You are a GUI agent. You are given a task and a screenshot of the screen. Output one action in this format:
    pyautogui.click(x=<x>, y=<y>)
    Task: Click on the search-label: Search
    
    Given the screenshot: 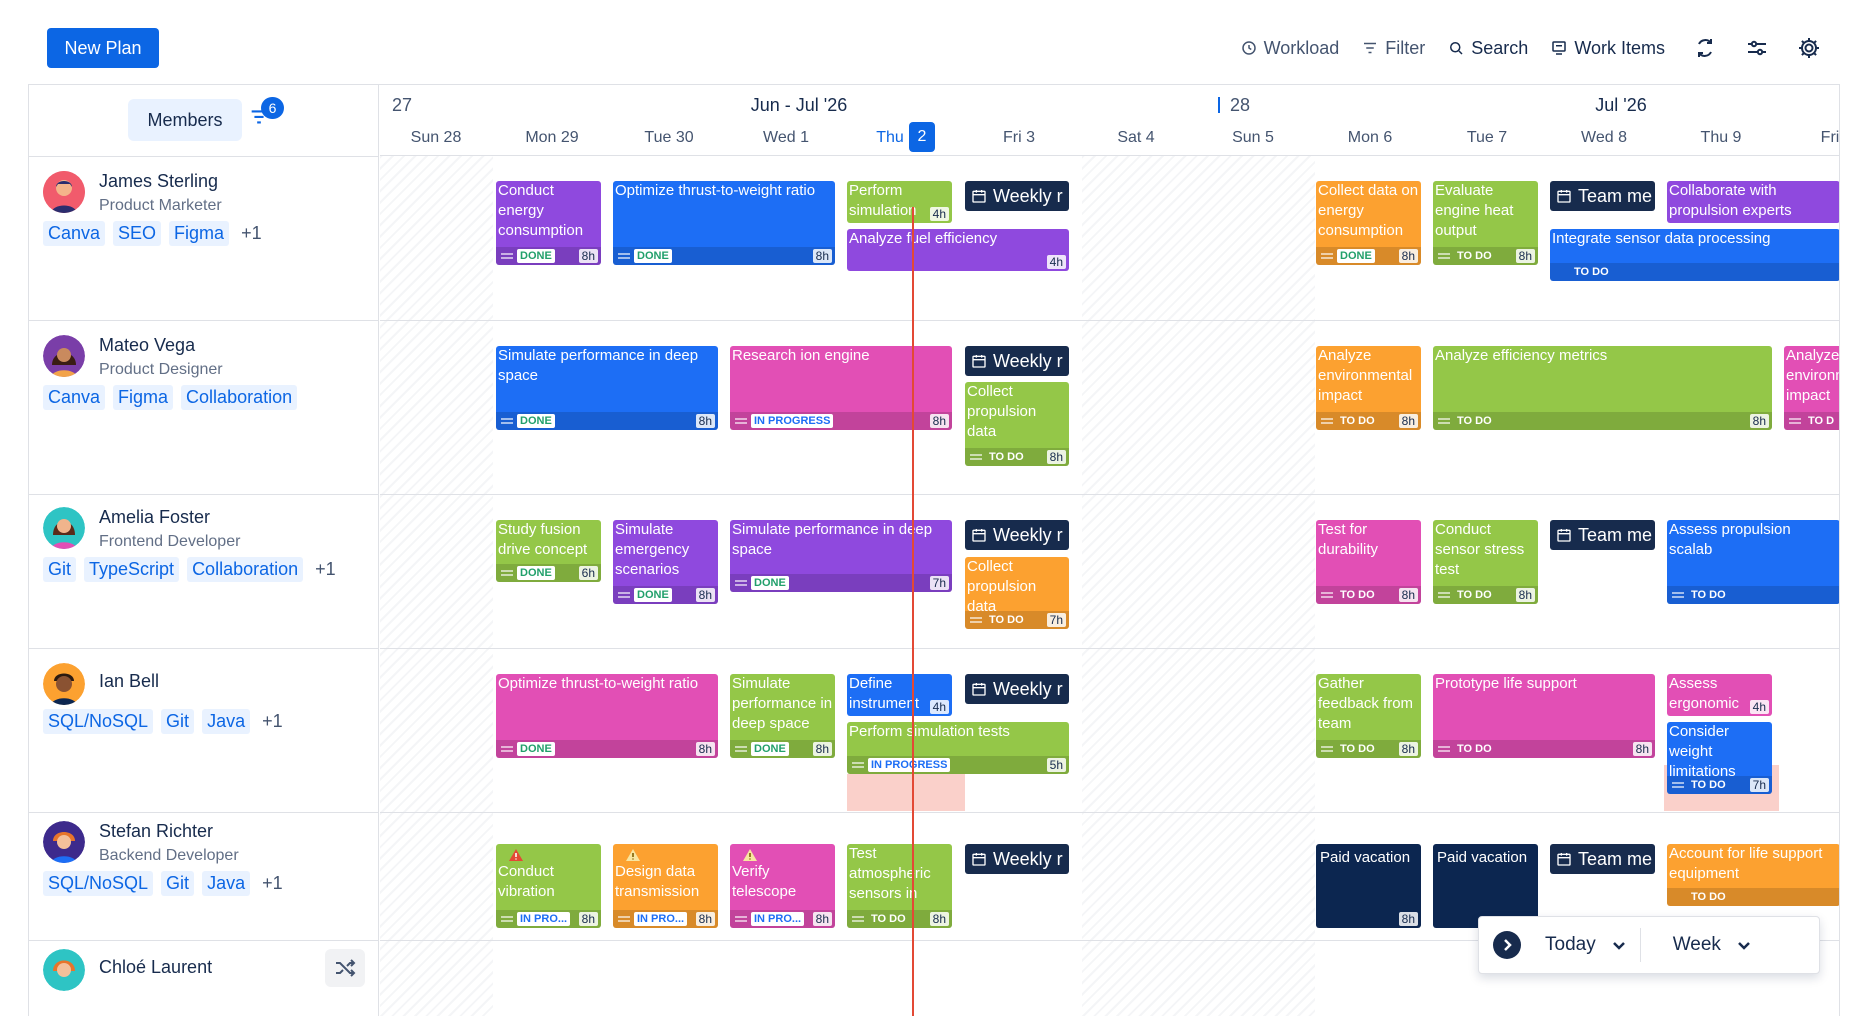 What is the action you would take?
    pyautogui.click(x=1500, y=47)
    